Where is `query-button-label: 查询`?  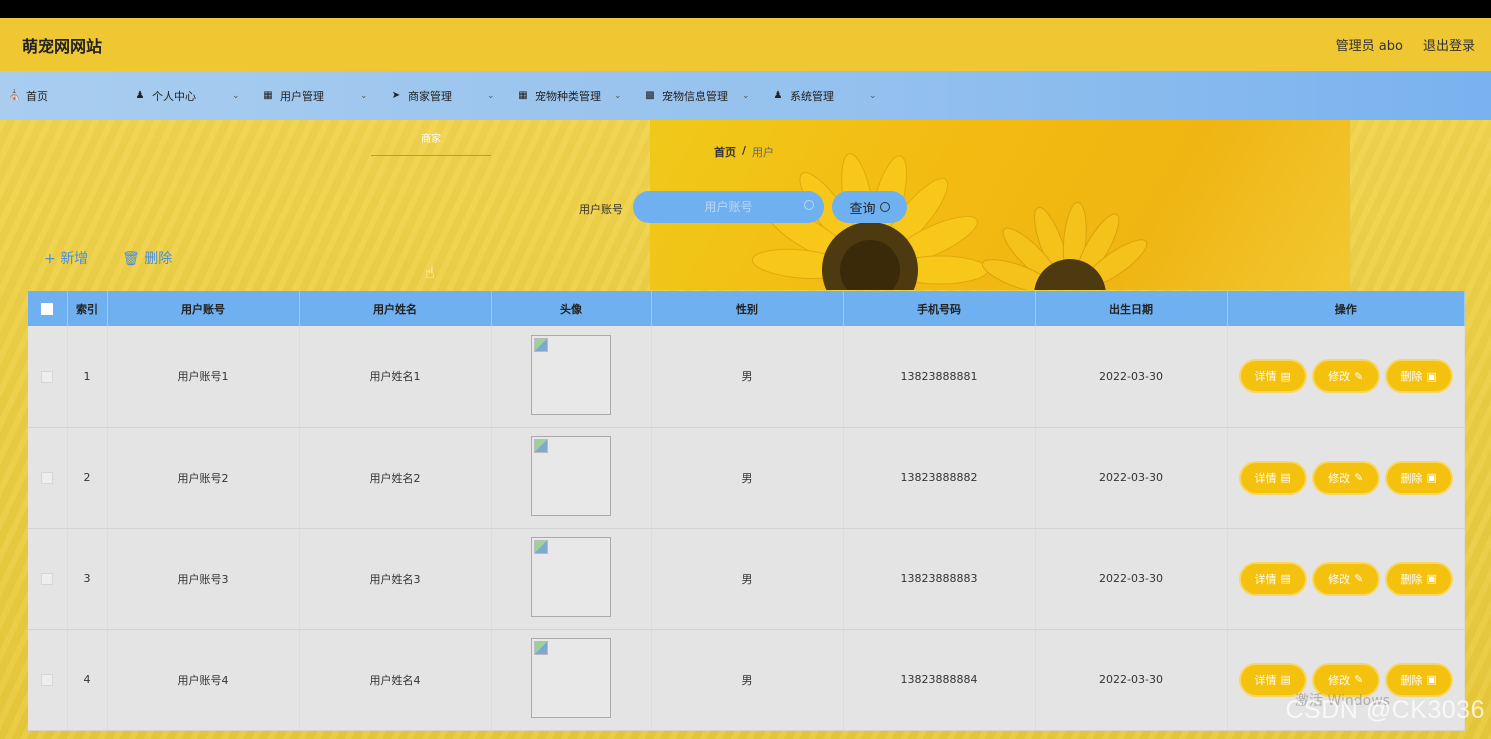 query-button-label: 查询 is located at coordinates (862, 209).